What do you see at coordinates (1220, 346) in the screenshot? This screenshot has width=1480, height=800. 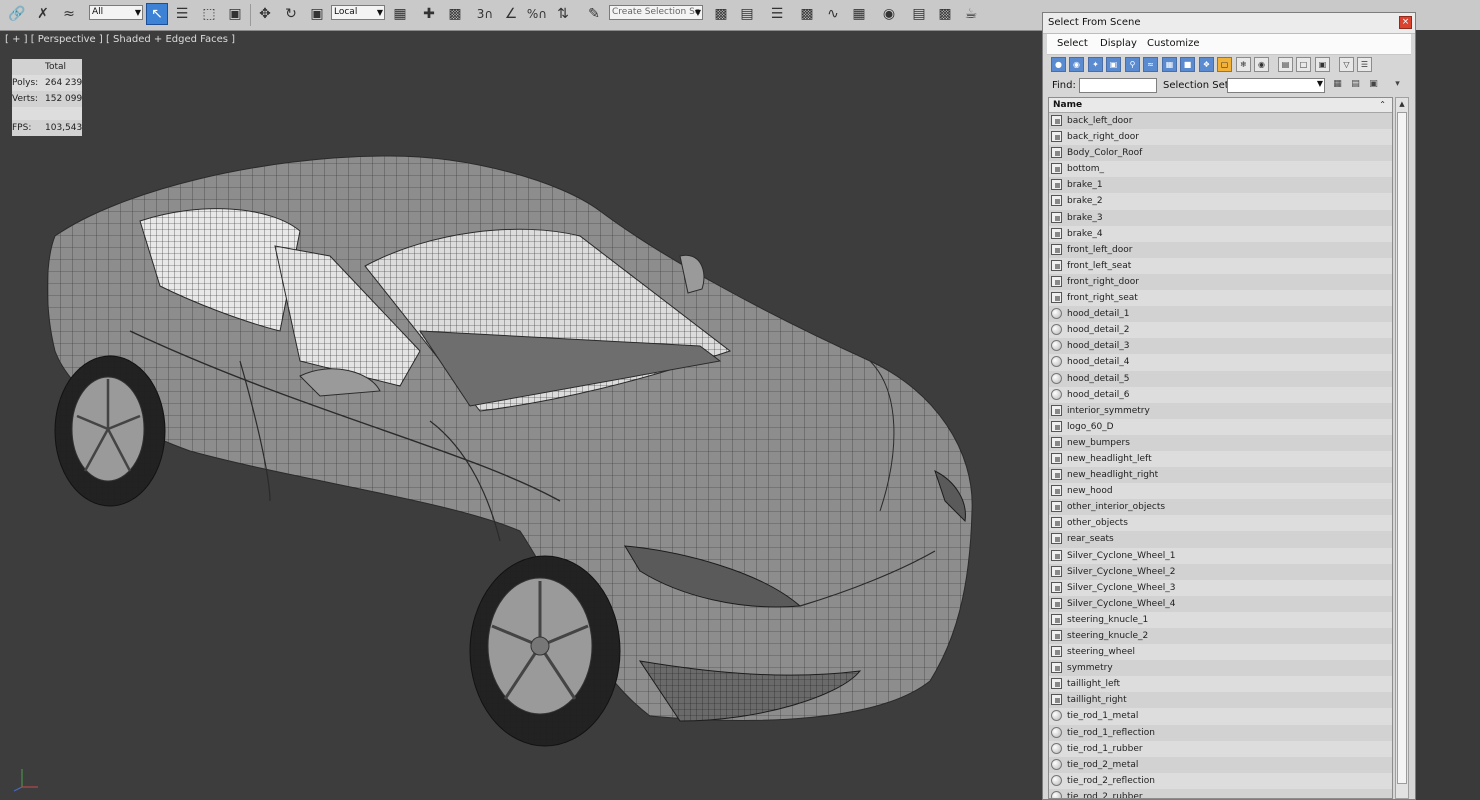 I see `list-item: hood_detail_3` at bounding box center [1220, 346].